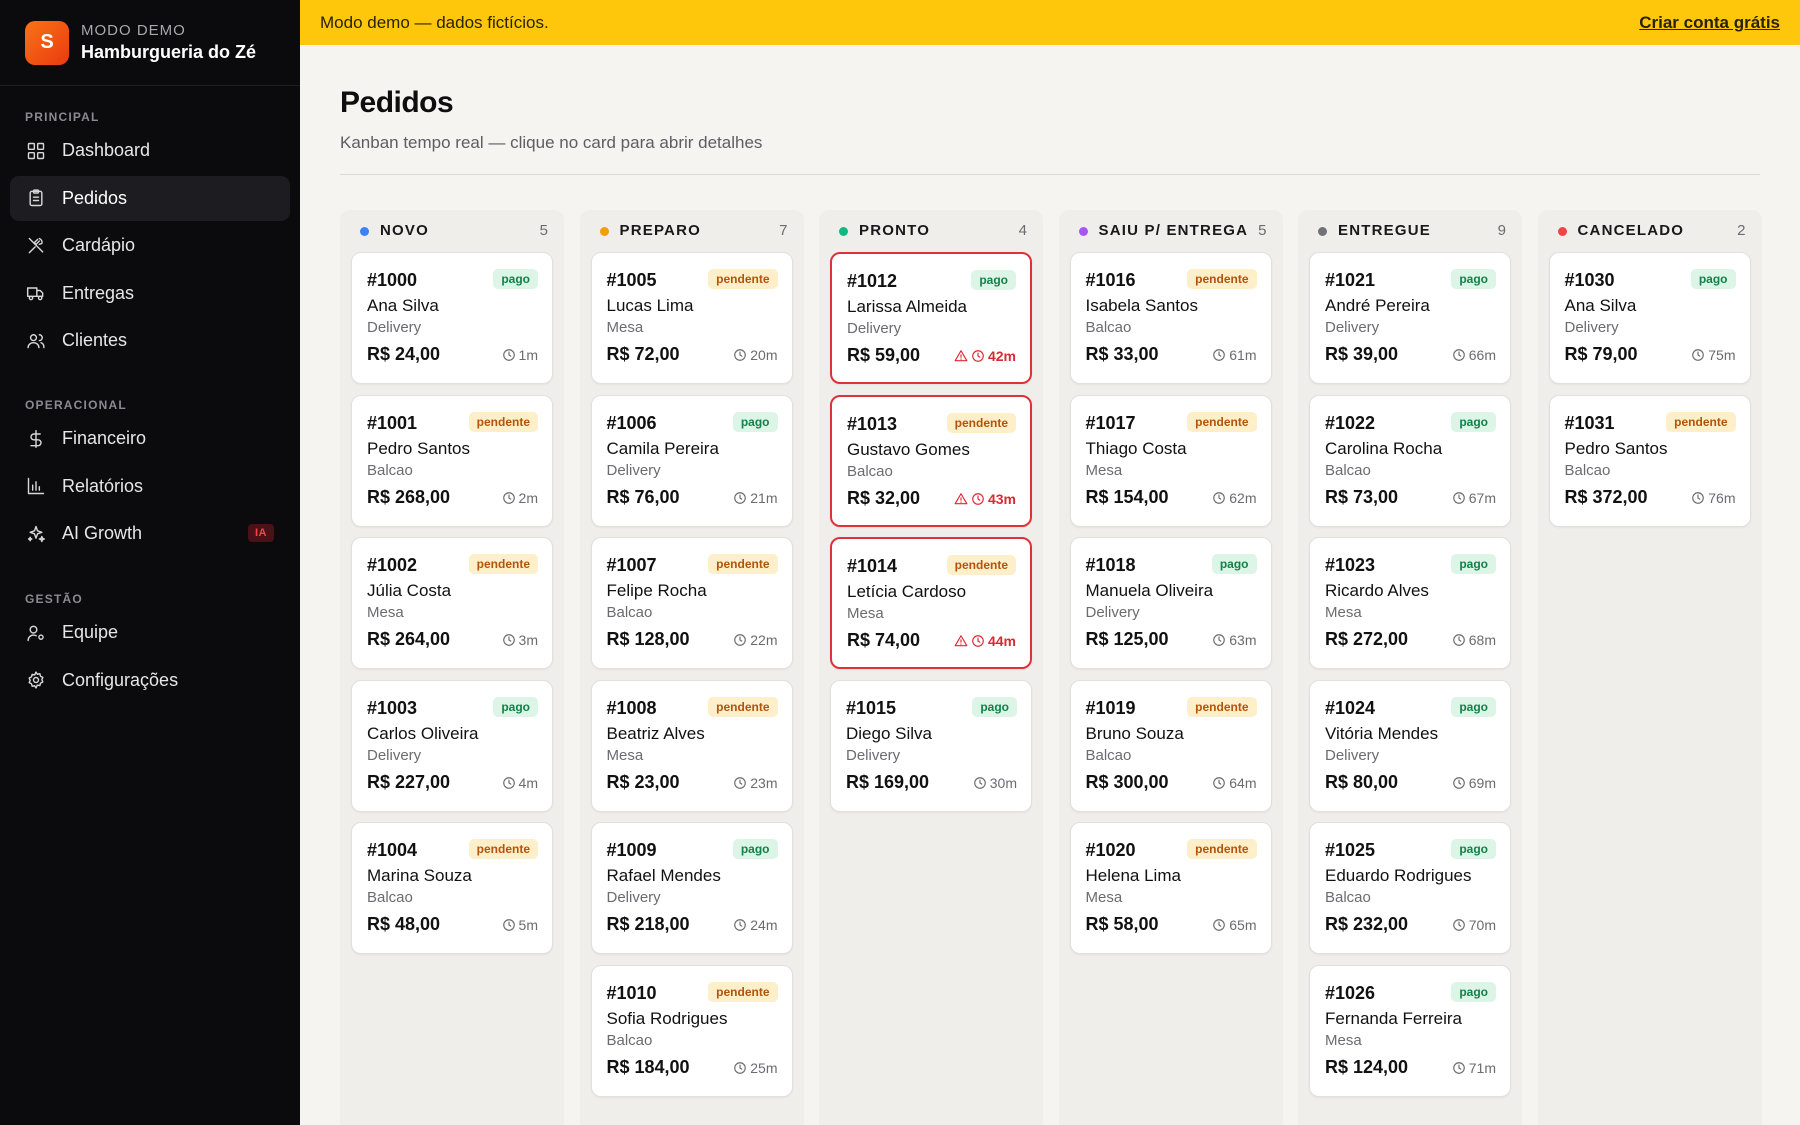  What do you see at coordinates (1482, 1067) in the screenshot?
I see `elapsed-time-value: 71m` at bounding box center [1482, 1067].